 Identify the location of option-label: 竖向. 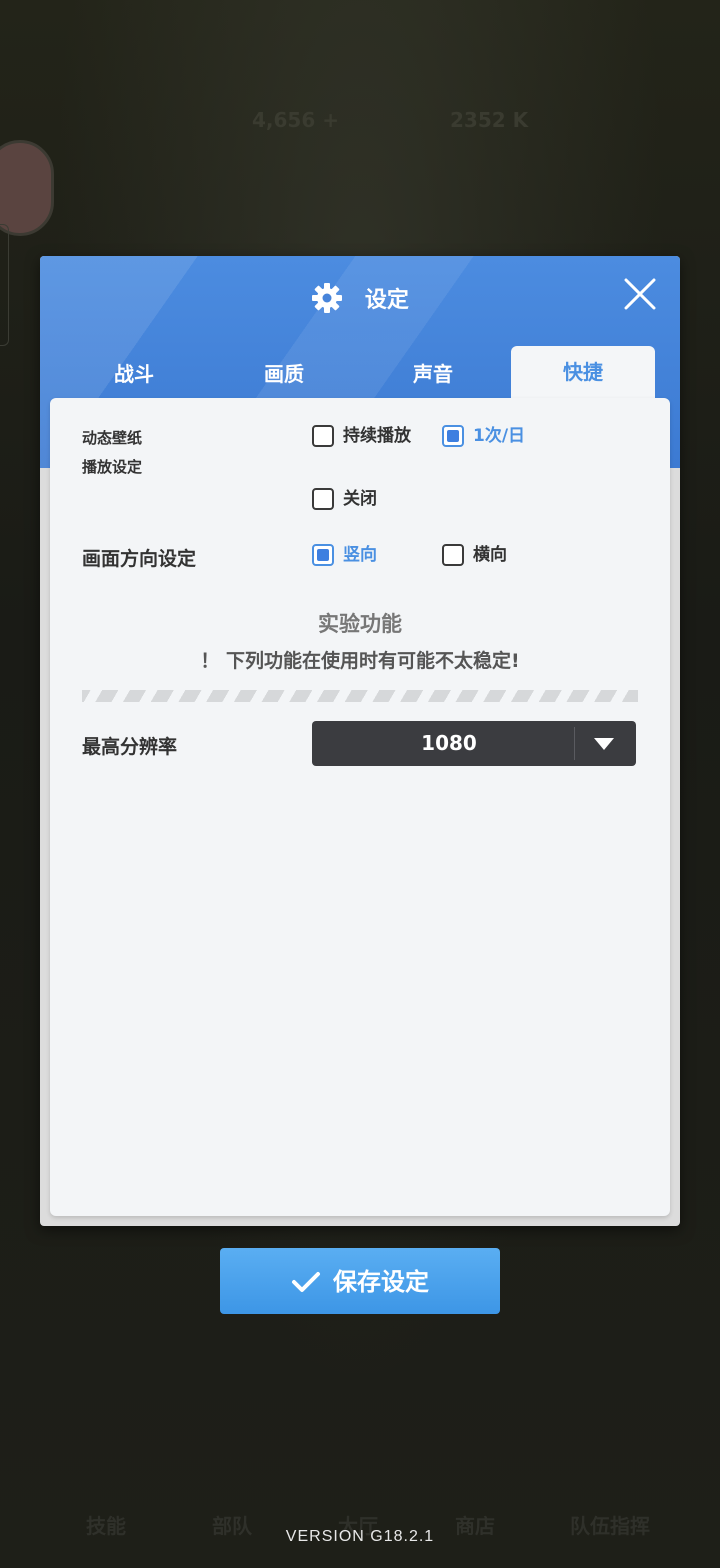
(360, 555).